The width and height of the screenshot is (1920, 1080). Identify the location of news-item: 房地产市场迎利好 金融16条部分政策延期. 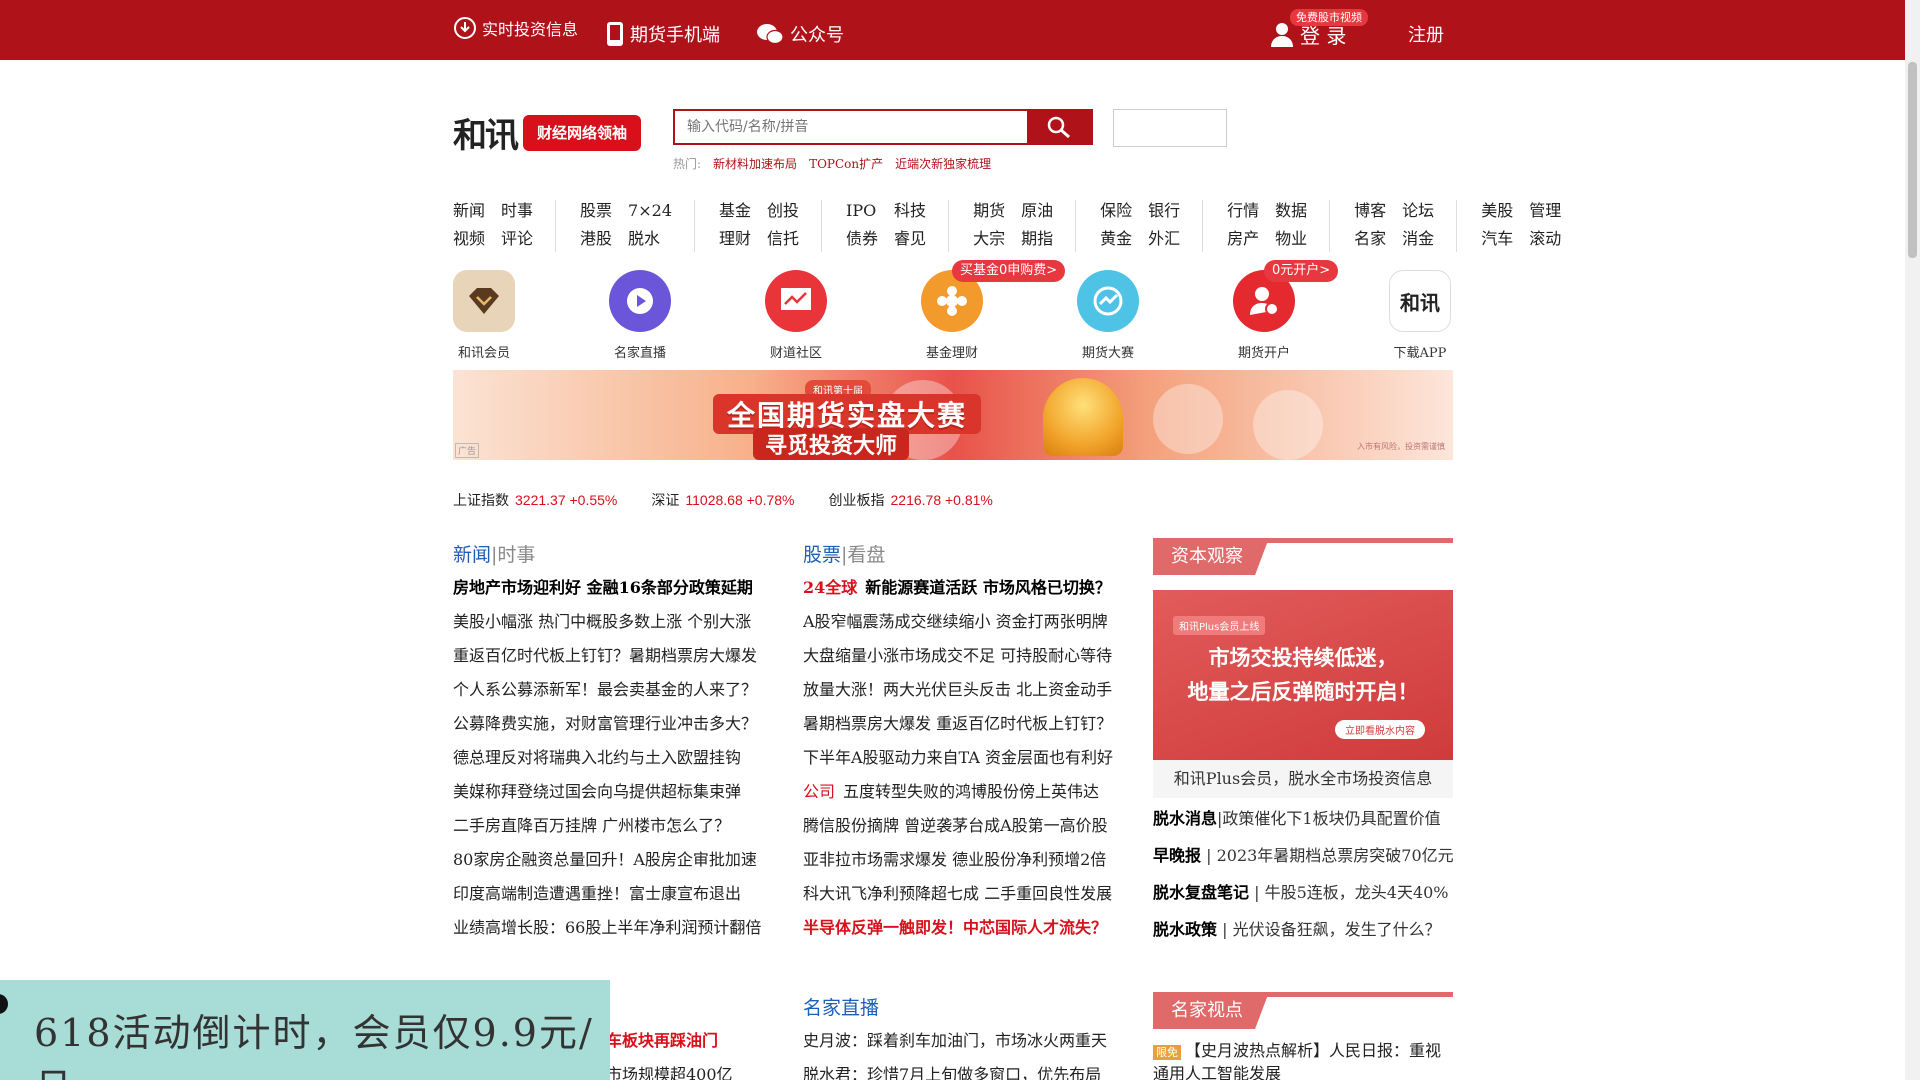
(608, 588).